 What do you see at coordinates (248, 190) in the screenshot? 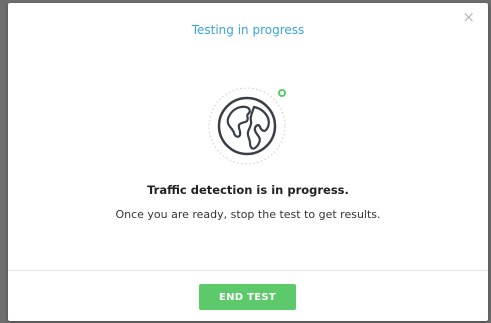
I see `status-headline: Traffic detection is in progress.` at bounding box center [248, 190].